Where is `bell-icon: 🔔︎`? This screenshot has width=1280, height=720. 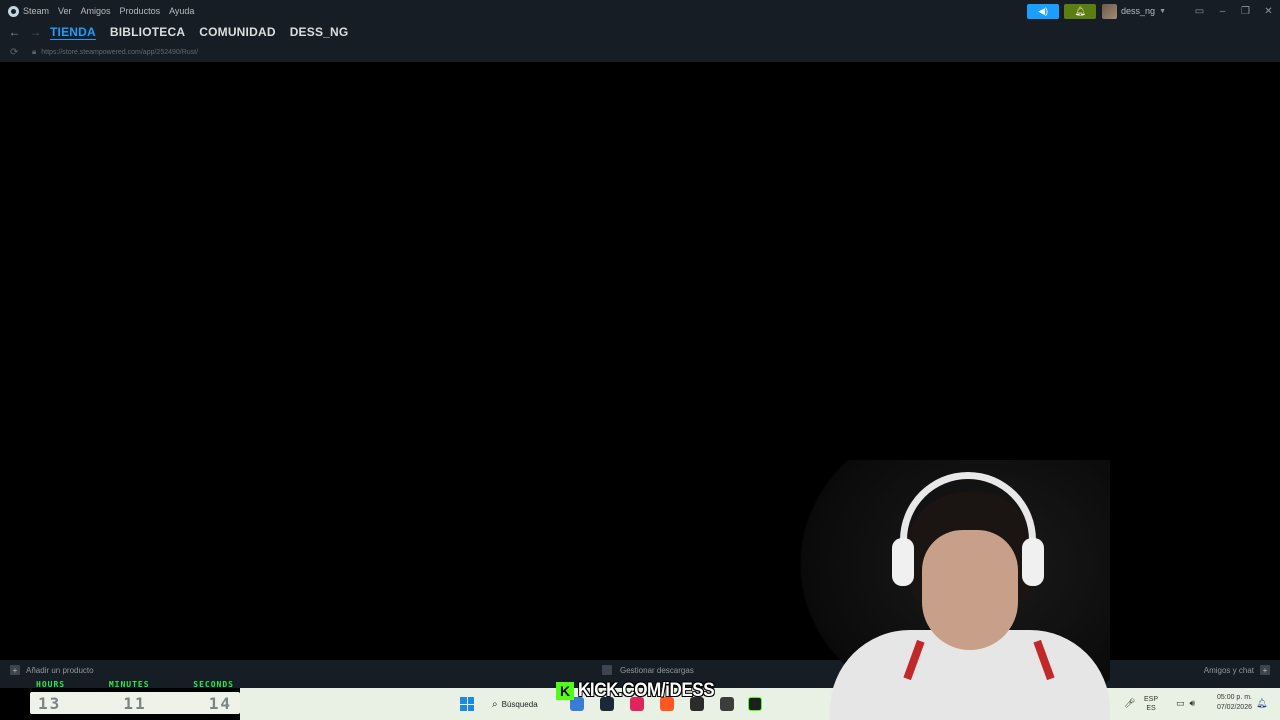
bell-icon: 🔔︎ is located at coordinates (1080, 10).